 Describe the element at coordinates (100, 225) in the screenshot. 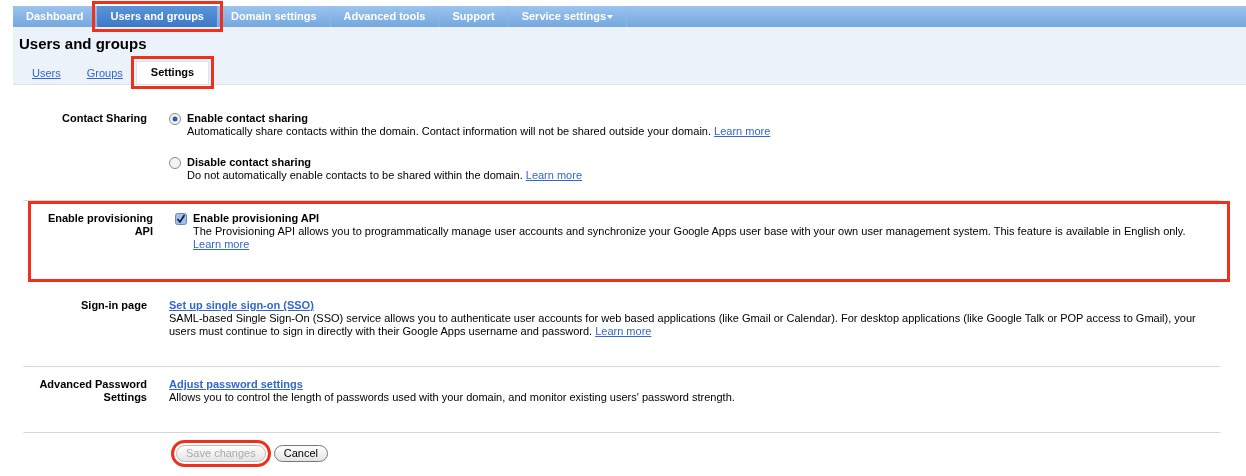

I see `setting-label: Enable provisioning API` at that location.